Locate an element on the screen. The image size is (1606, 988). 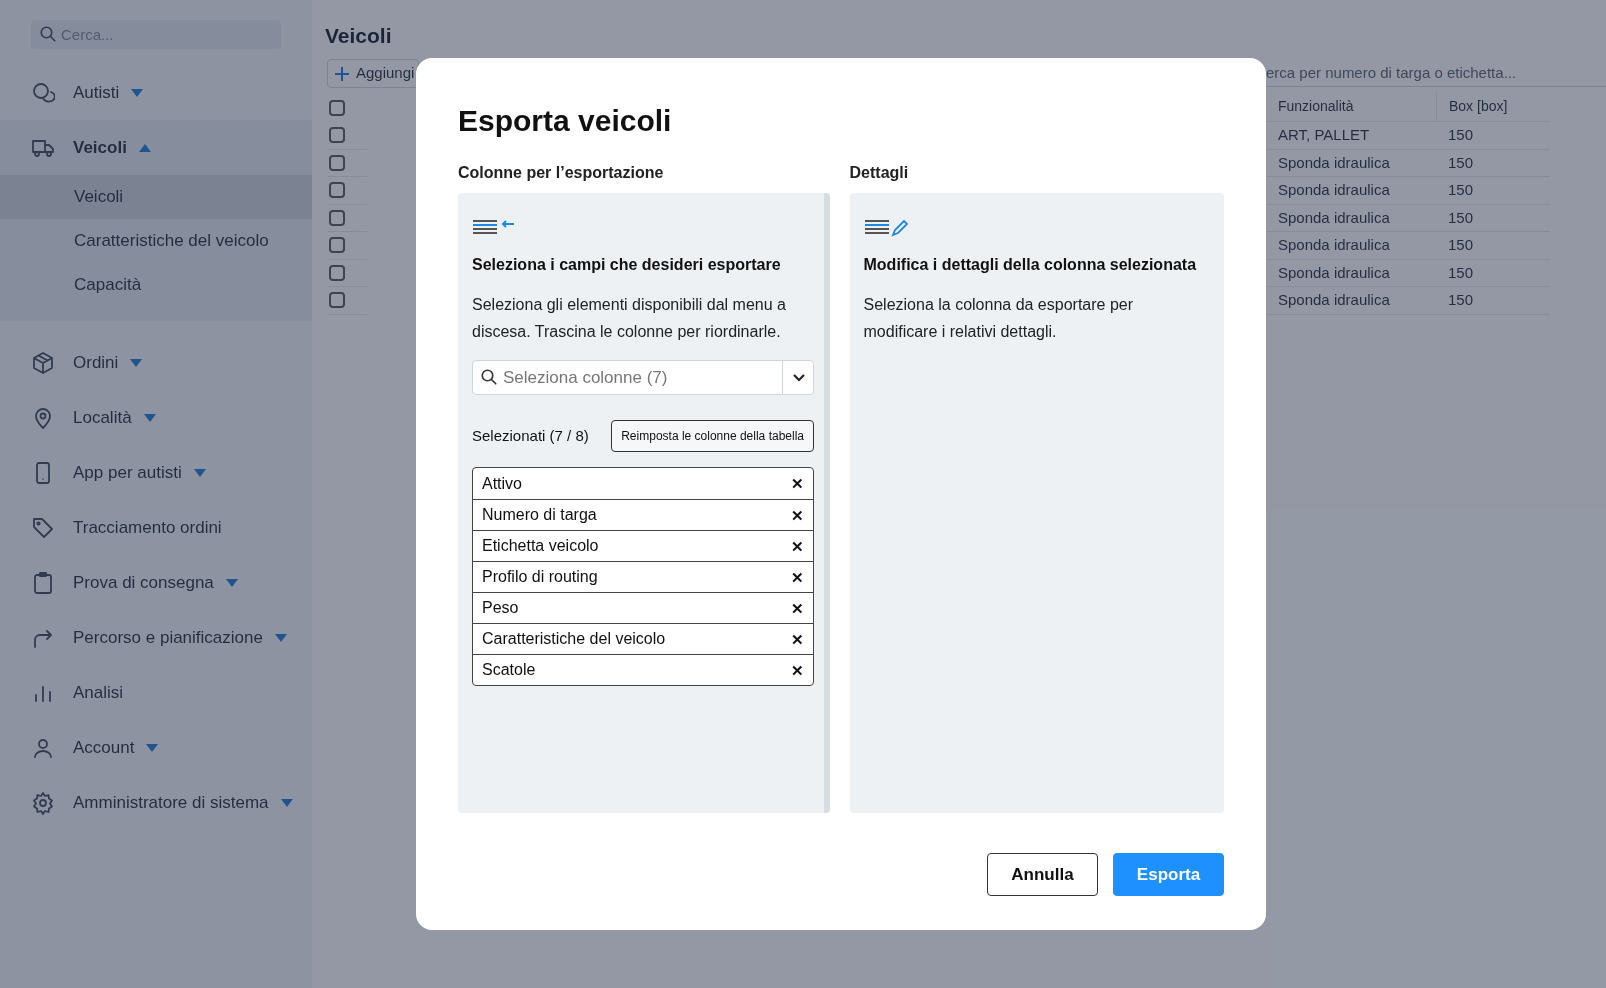
panel-heading: Seleziona i campi che desideri esportare is located at coordinates (627, 265).